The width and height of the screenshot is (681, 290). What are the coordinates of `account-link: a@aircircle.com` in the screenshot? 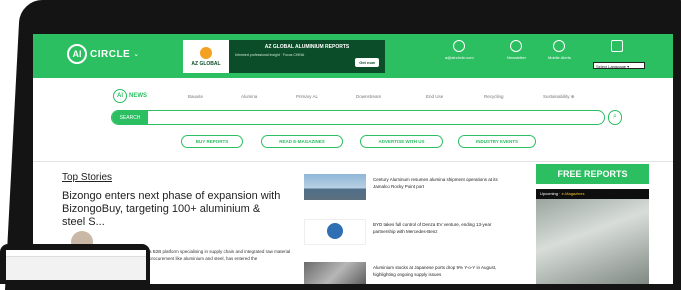 It's located at (459, 50).